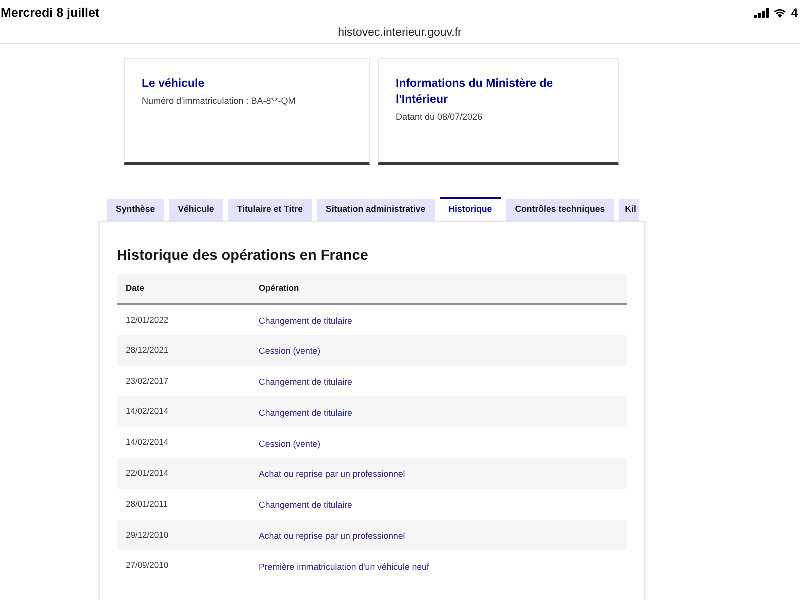  I want to click on date-cell-text: 27/09/2010, so click(147, 565).